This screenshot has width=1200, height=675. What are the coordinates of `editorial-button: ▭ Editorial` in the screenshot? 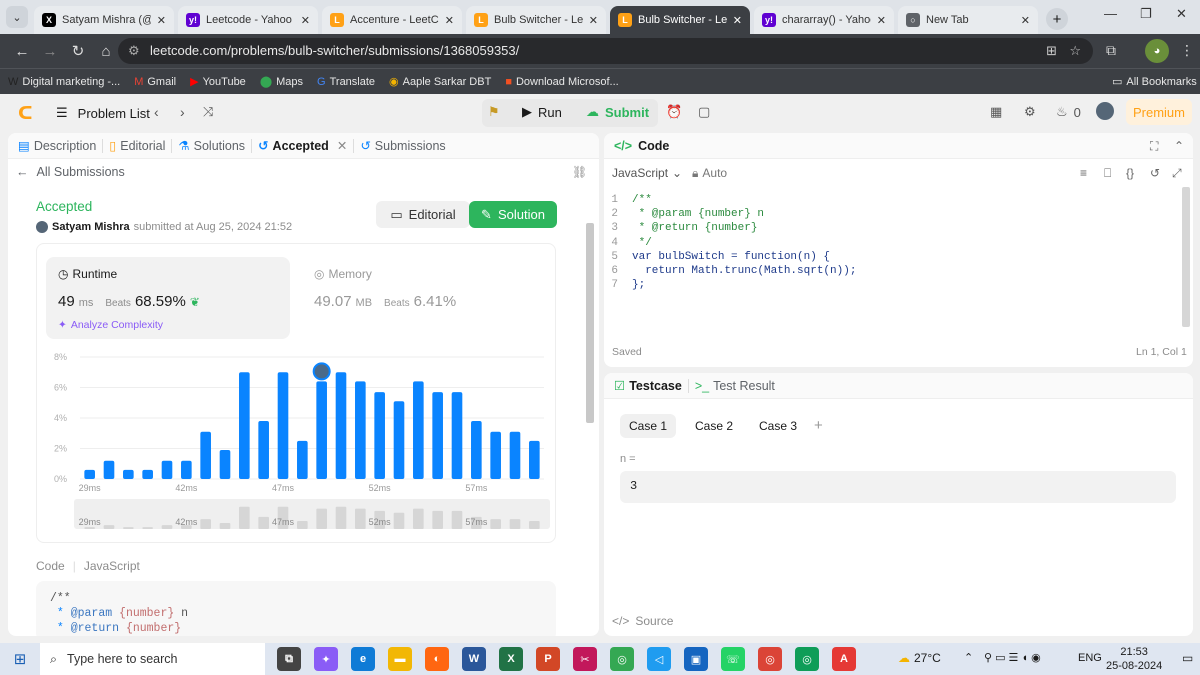 It's located at (423, 214).